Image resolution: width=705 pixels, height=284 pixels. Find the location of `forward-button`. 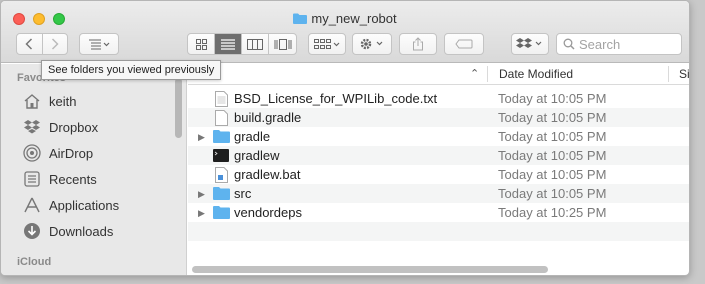

forward-button is located at coordinates (55, 44).